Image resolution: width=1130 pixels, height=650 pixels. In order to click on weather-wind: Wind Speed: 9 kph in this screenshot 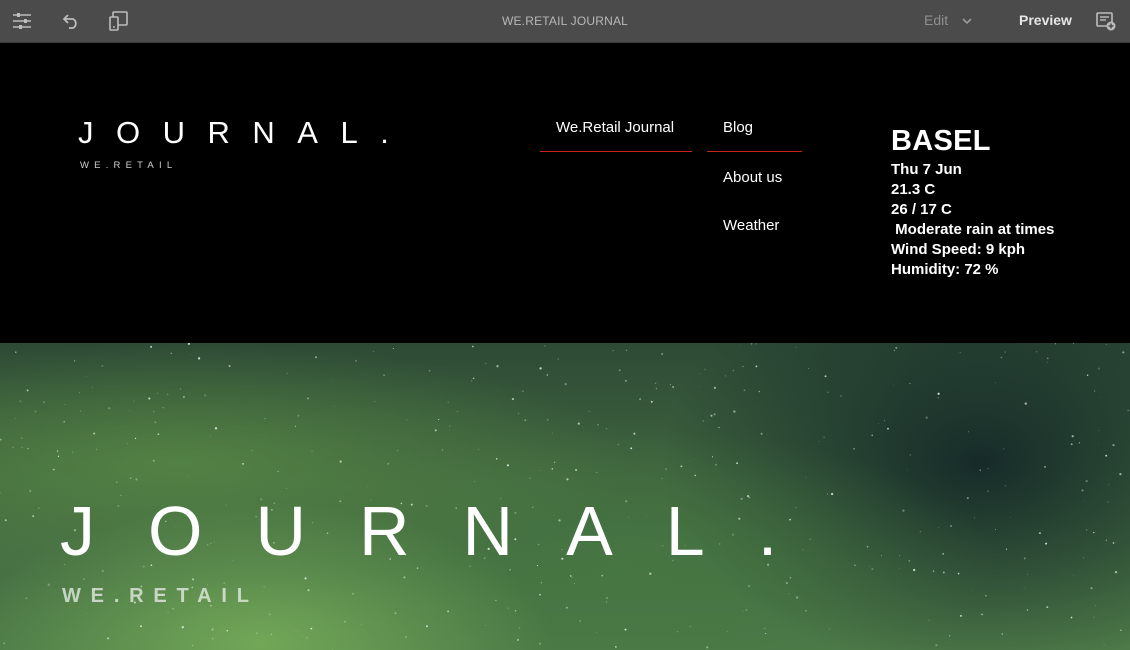, I will do `click(958, 249)`.